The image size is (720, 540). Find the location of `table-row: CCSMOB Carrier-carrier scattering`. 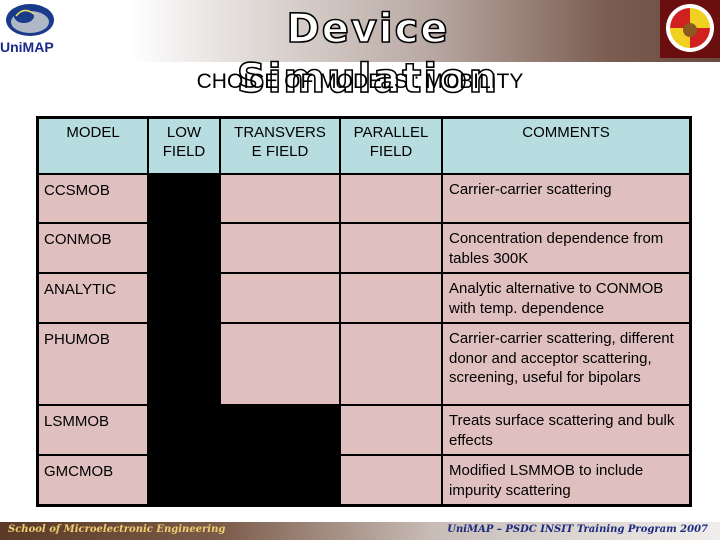

table-row: CCSMOB Carrier-carrier scattering is located at coordinates (364, 198).